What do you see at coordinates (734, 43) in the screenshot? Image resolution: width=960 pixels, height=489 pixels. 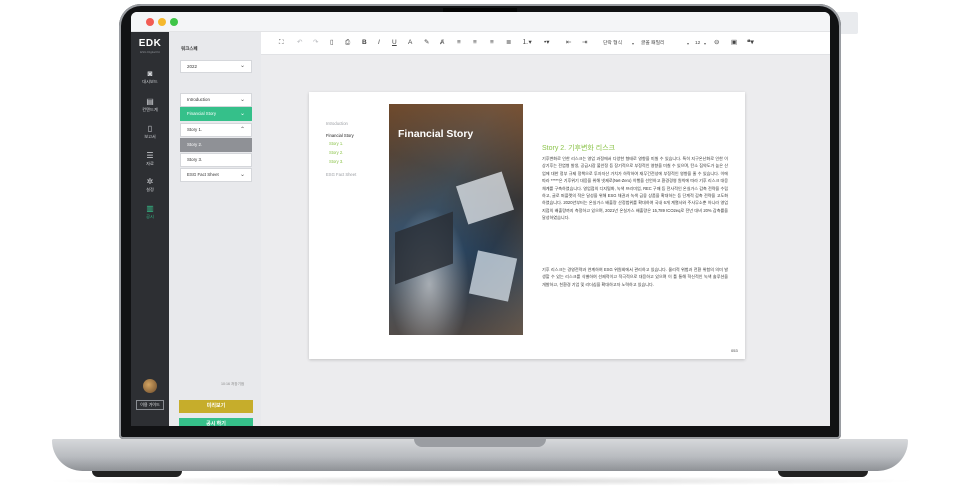 I see `image-icon: ▣` at bounding box center [734, 43].